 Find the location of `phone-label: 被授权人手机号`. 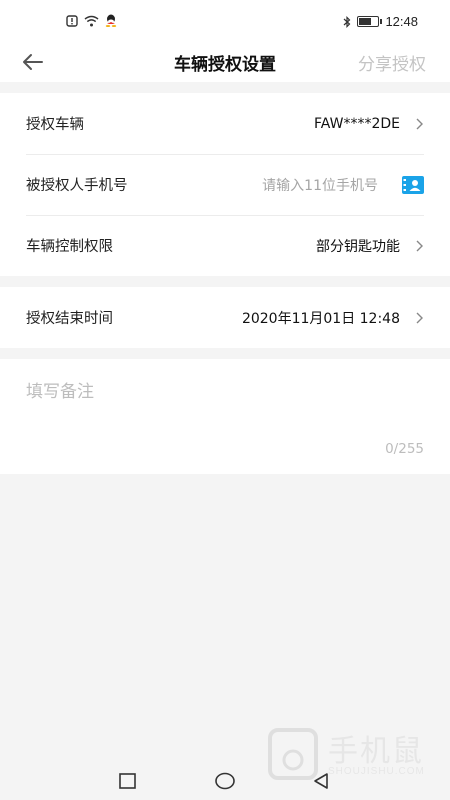

phone-label: 被授权人手机号 is located at coordinates (77, 186).